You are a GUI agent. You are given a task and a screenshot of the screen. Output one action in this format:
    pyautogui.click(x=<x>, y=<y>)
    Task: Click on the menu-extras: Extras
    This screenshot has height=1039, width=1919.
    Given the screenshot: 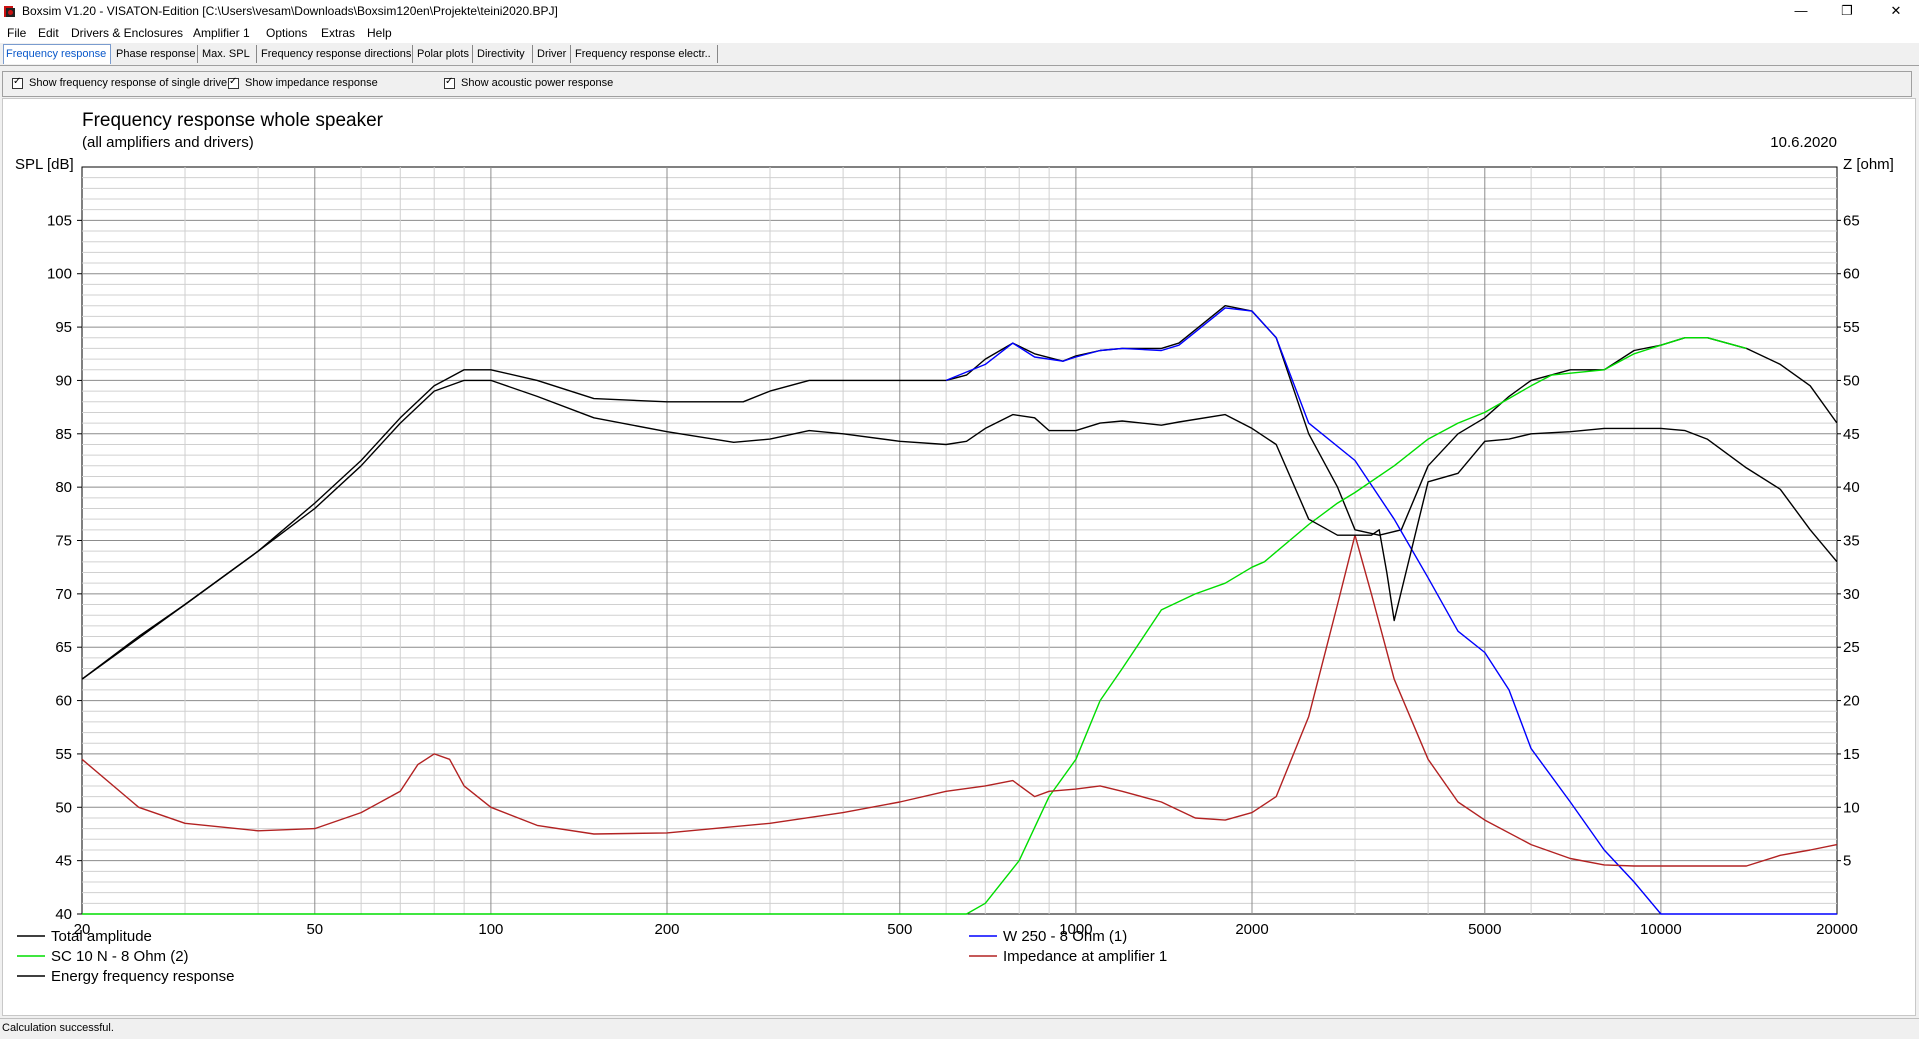 What is the action you would take?
    pyautogui.click(x=338, y=33)
    